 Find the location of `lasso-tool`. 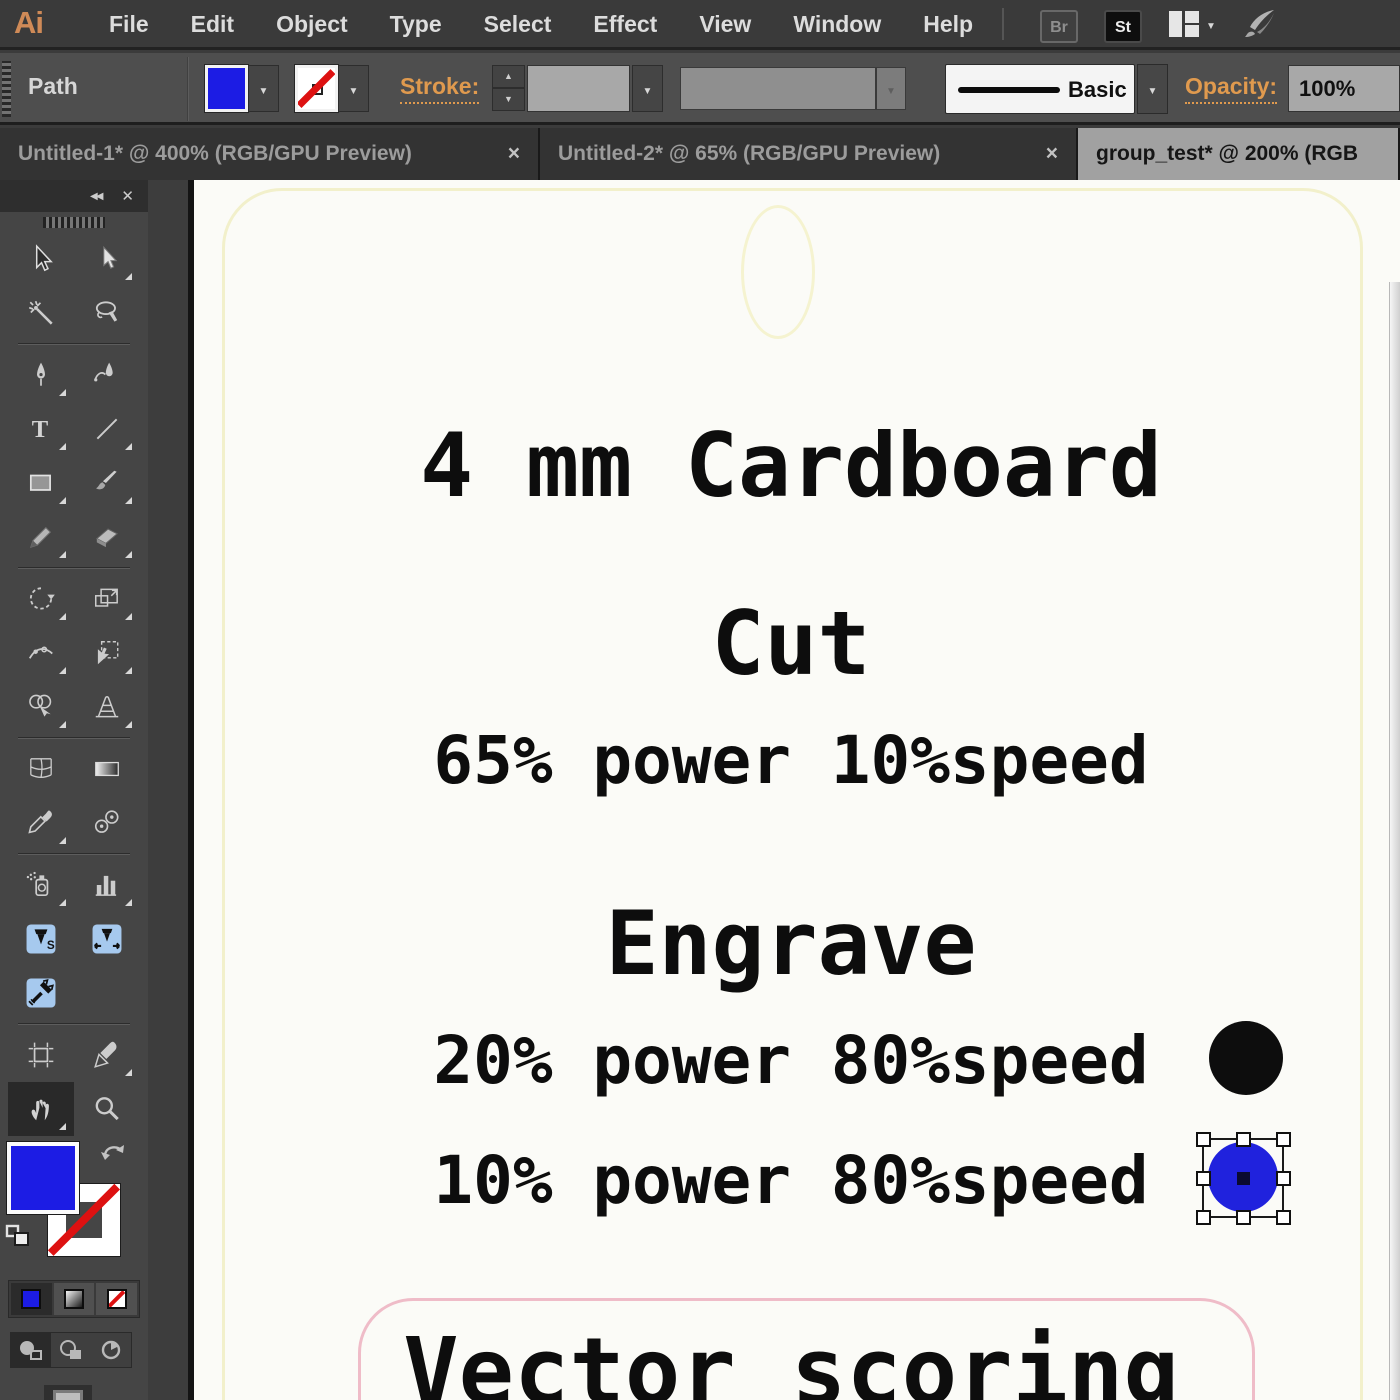

lasso-tool is located at coordinates (107, 313).